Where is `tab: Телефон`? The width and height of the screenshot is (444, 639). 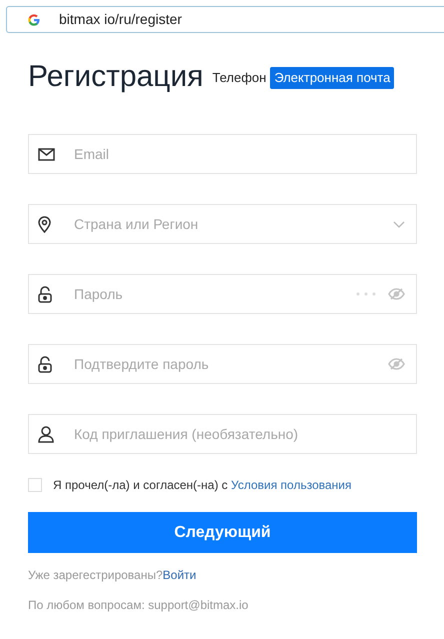 tab: Телефон is located at coordinates (239, 78).